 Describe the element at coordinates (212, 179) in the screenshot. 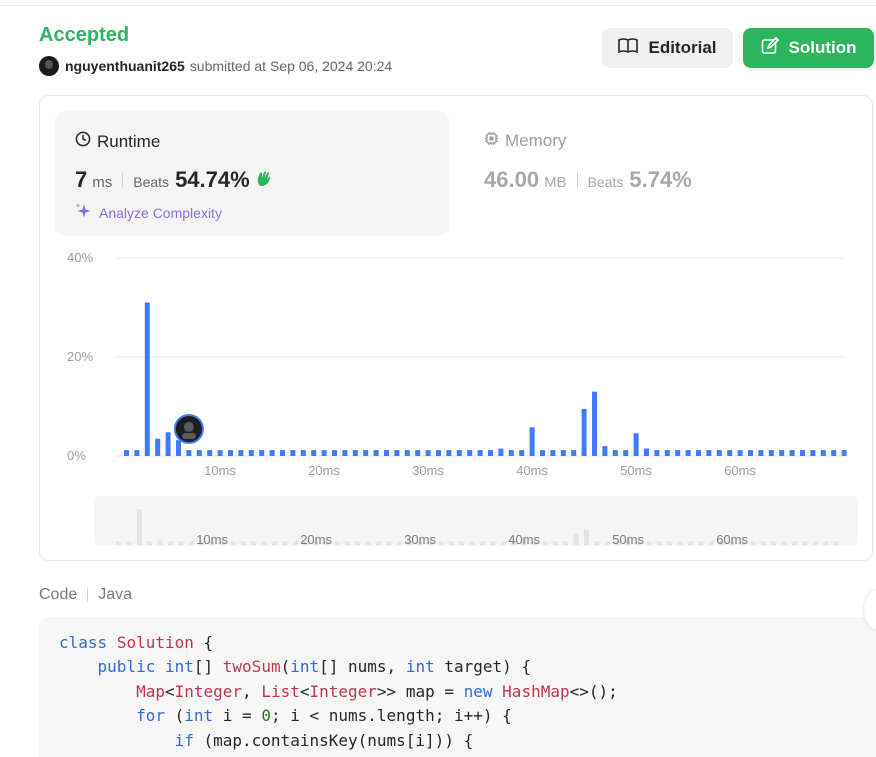

I see `runtime-beats-value: 54.74%` at that location.